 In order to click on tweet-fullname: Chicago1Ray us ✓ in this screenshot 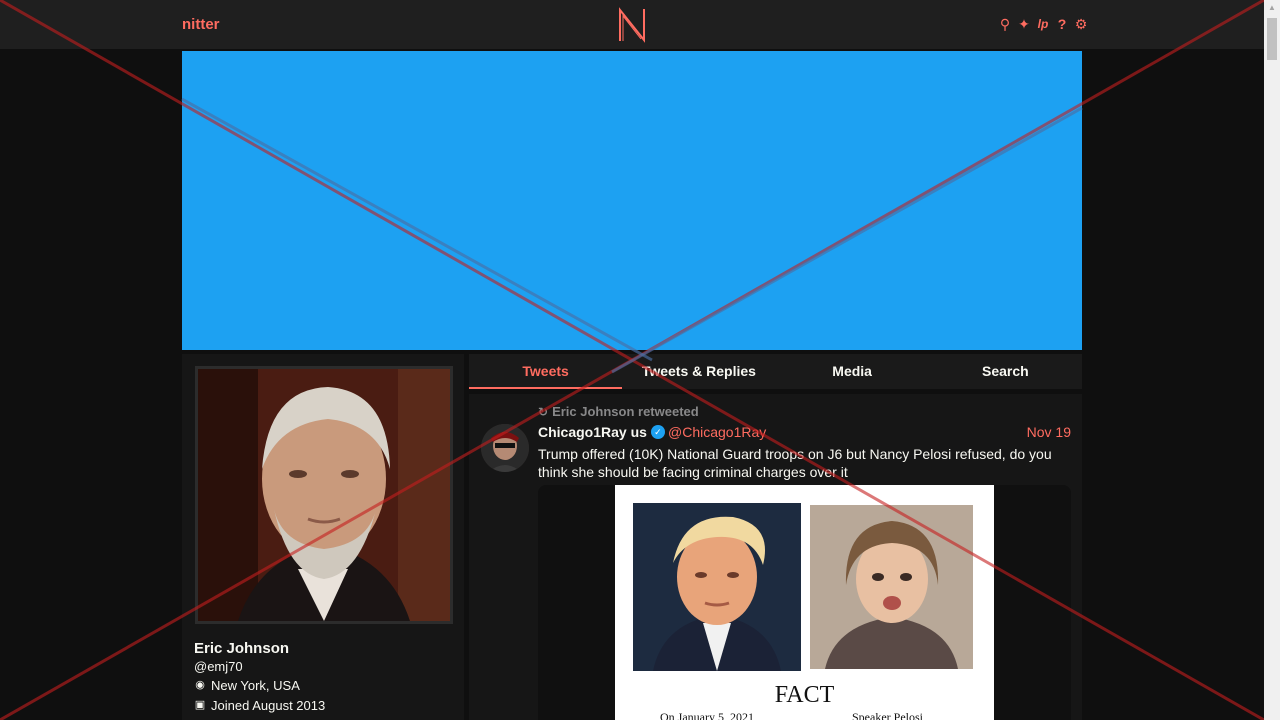, I will do `click(601, 432)`.